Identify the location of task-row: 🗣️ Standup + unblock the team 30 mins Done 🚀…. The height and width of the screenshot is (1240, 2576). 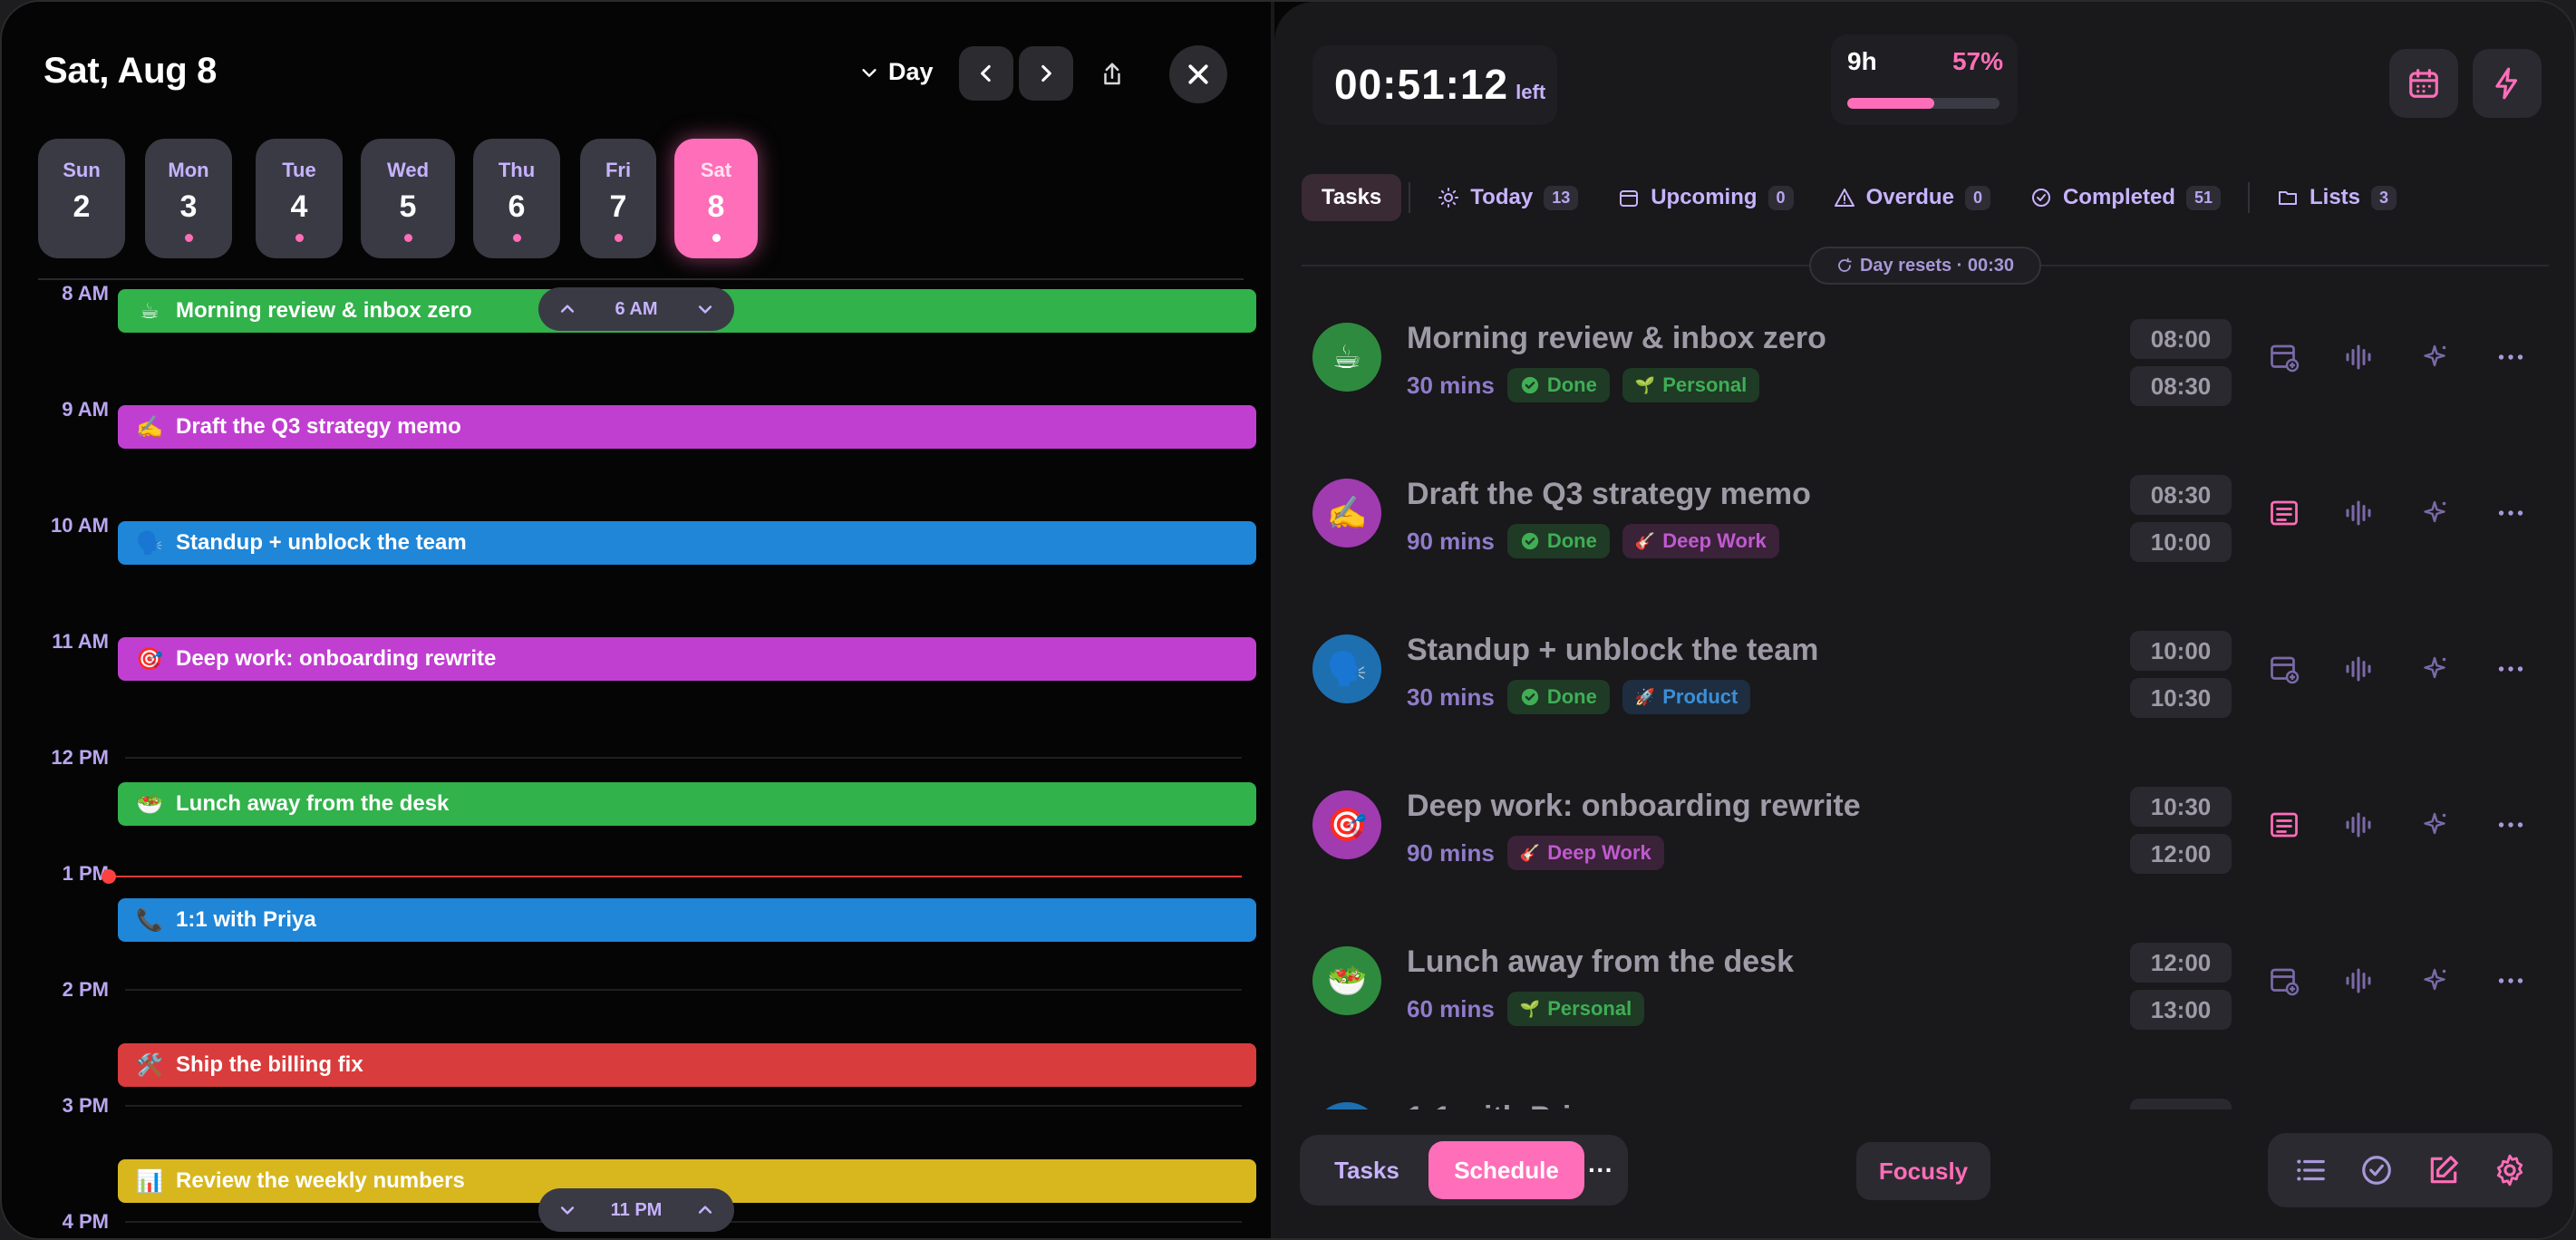
(1924, 674).